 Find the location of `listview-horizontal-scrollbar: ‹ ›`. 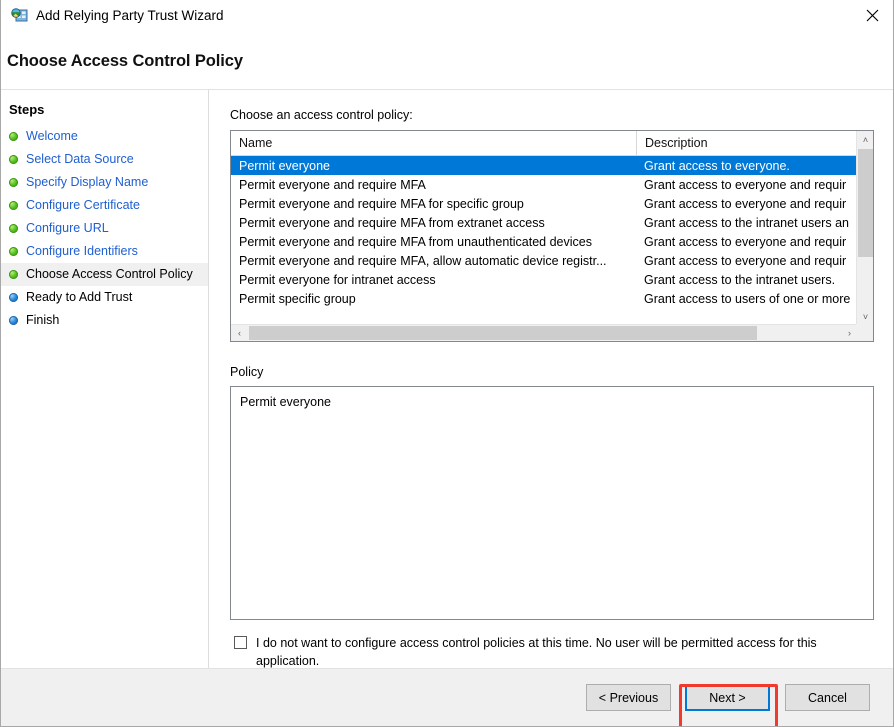

listview-horizontal-scrollbar: ‹ › is located at coordinates (552, 332).